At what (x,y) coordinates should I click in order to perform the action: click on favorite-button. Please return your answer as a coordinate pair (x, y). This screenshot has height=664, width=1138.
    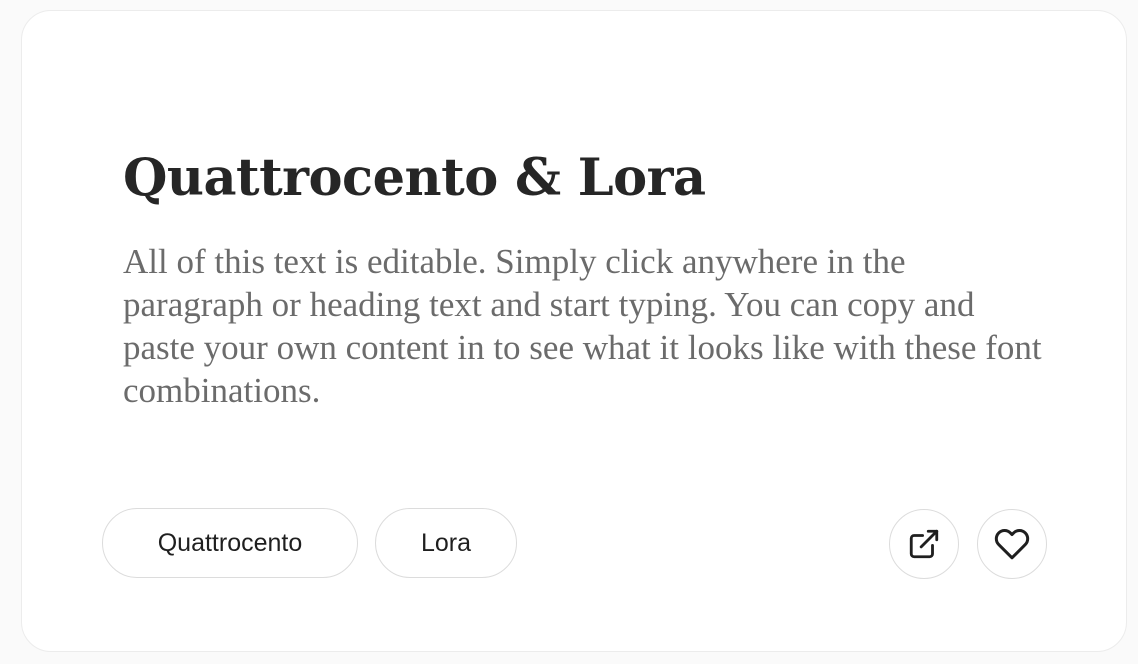
    Looking at the image, I should click on (1012, 544).